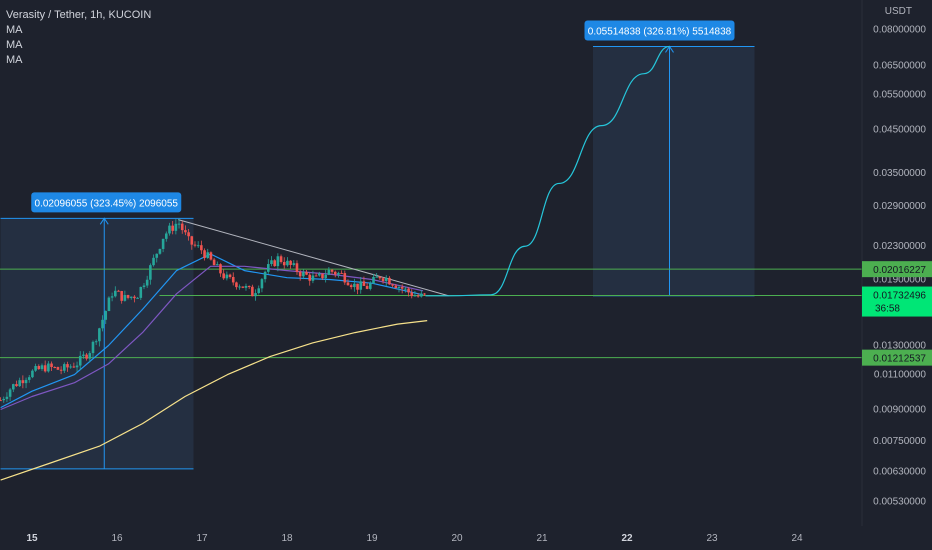 The width and height of the screenshot is (932, 550). I want to click on y-tick-label: 0.04500000, so click(899, 129).